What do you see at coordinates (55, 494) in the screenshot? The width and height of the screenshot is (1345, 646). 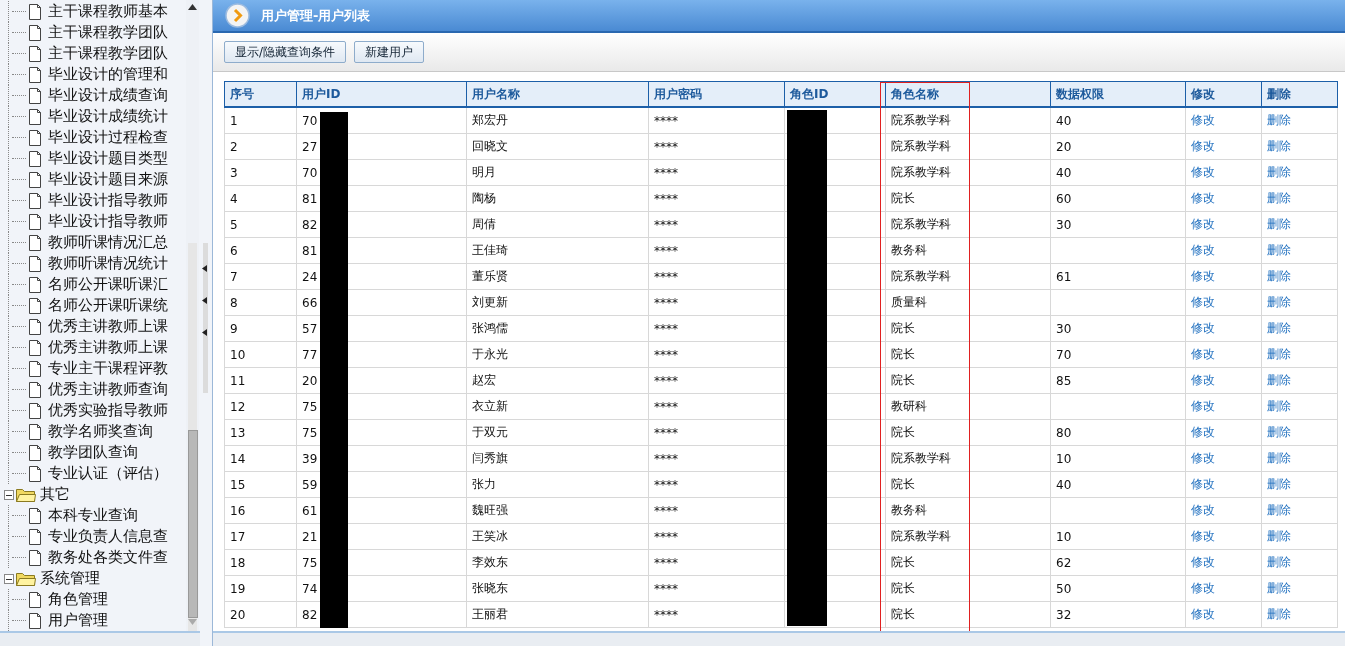 I see `tree-item: 其它` at bounding box center [55, 494].